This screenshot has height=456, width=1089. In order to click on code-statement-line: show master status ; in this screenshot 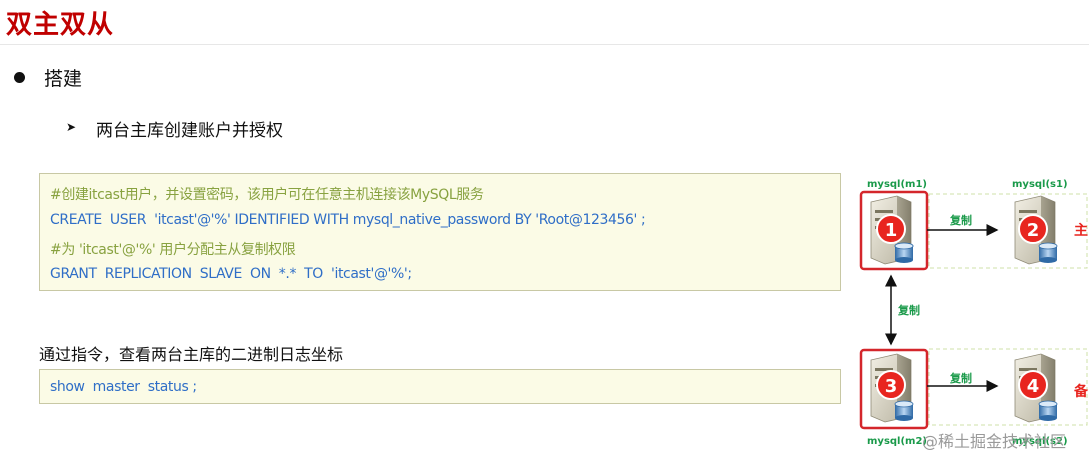, I will do `click(123, 387)`.